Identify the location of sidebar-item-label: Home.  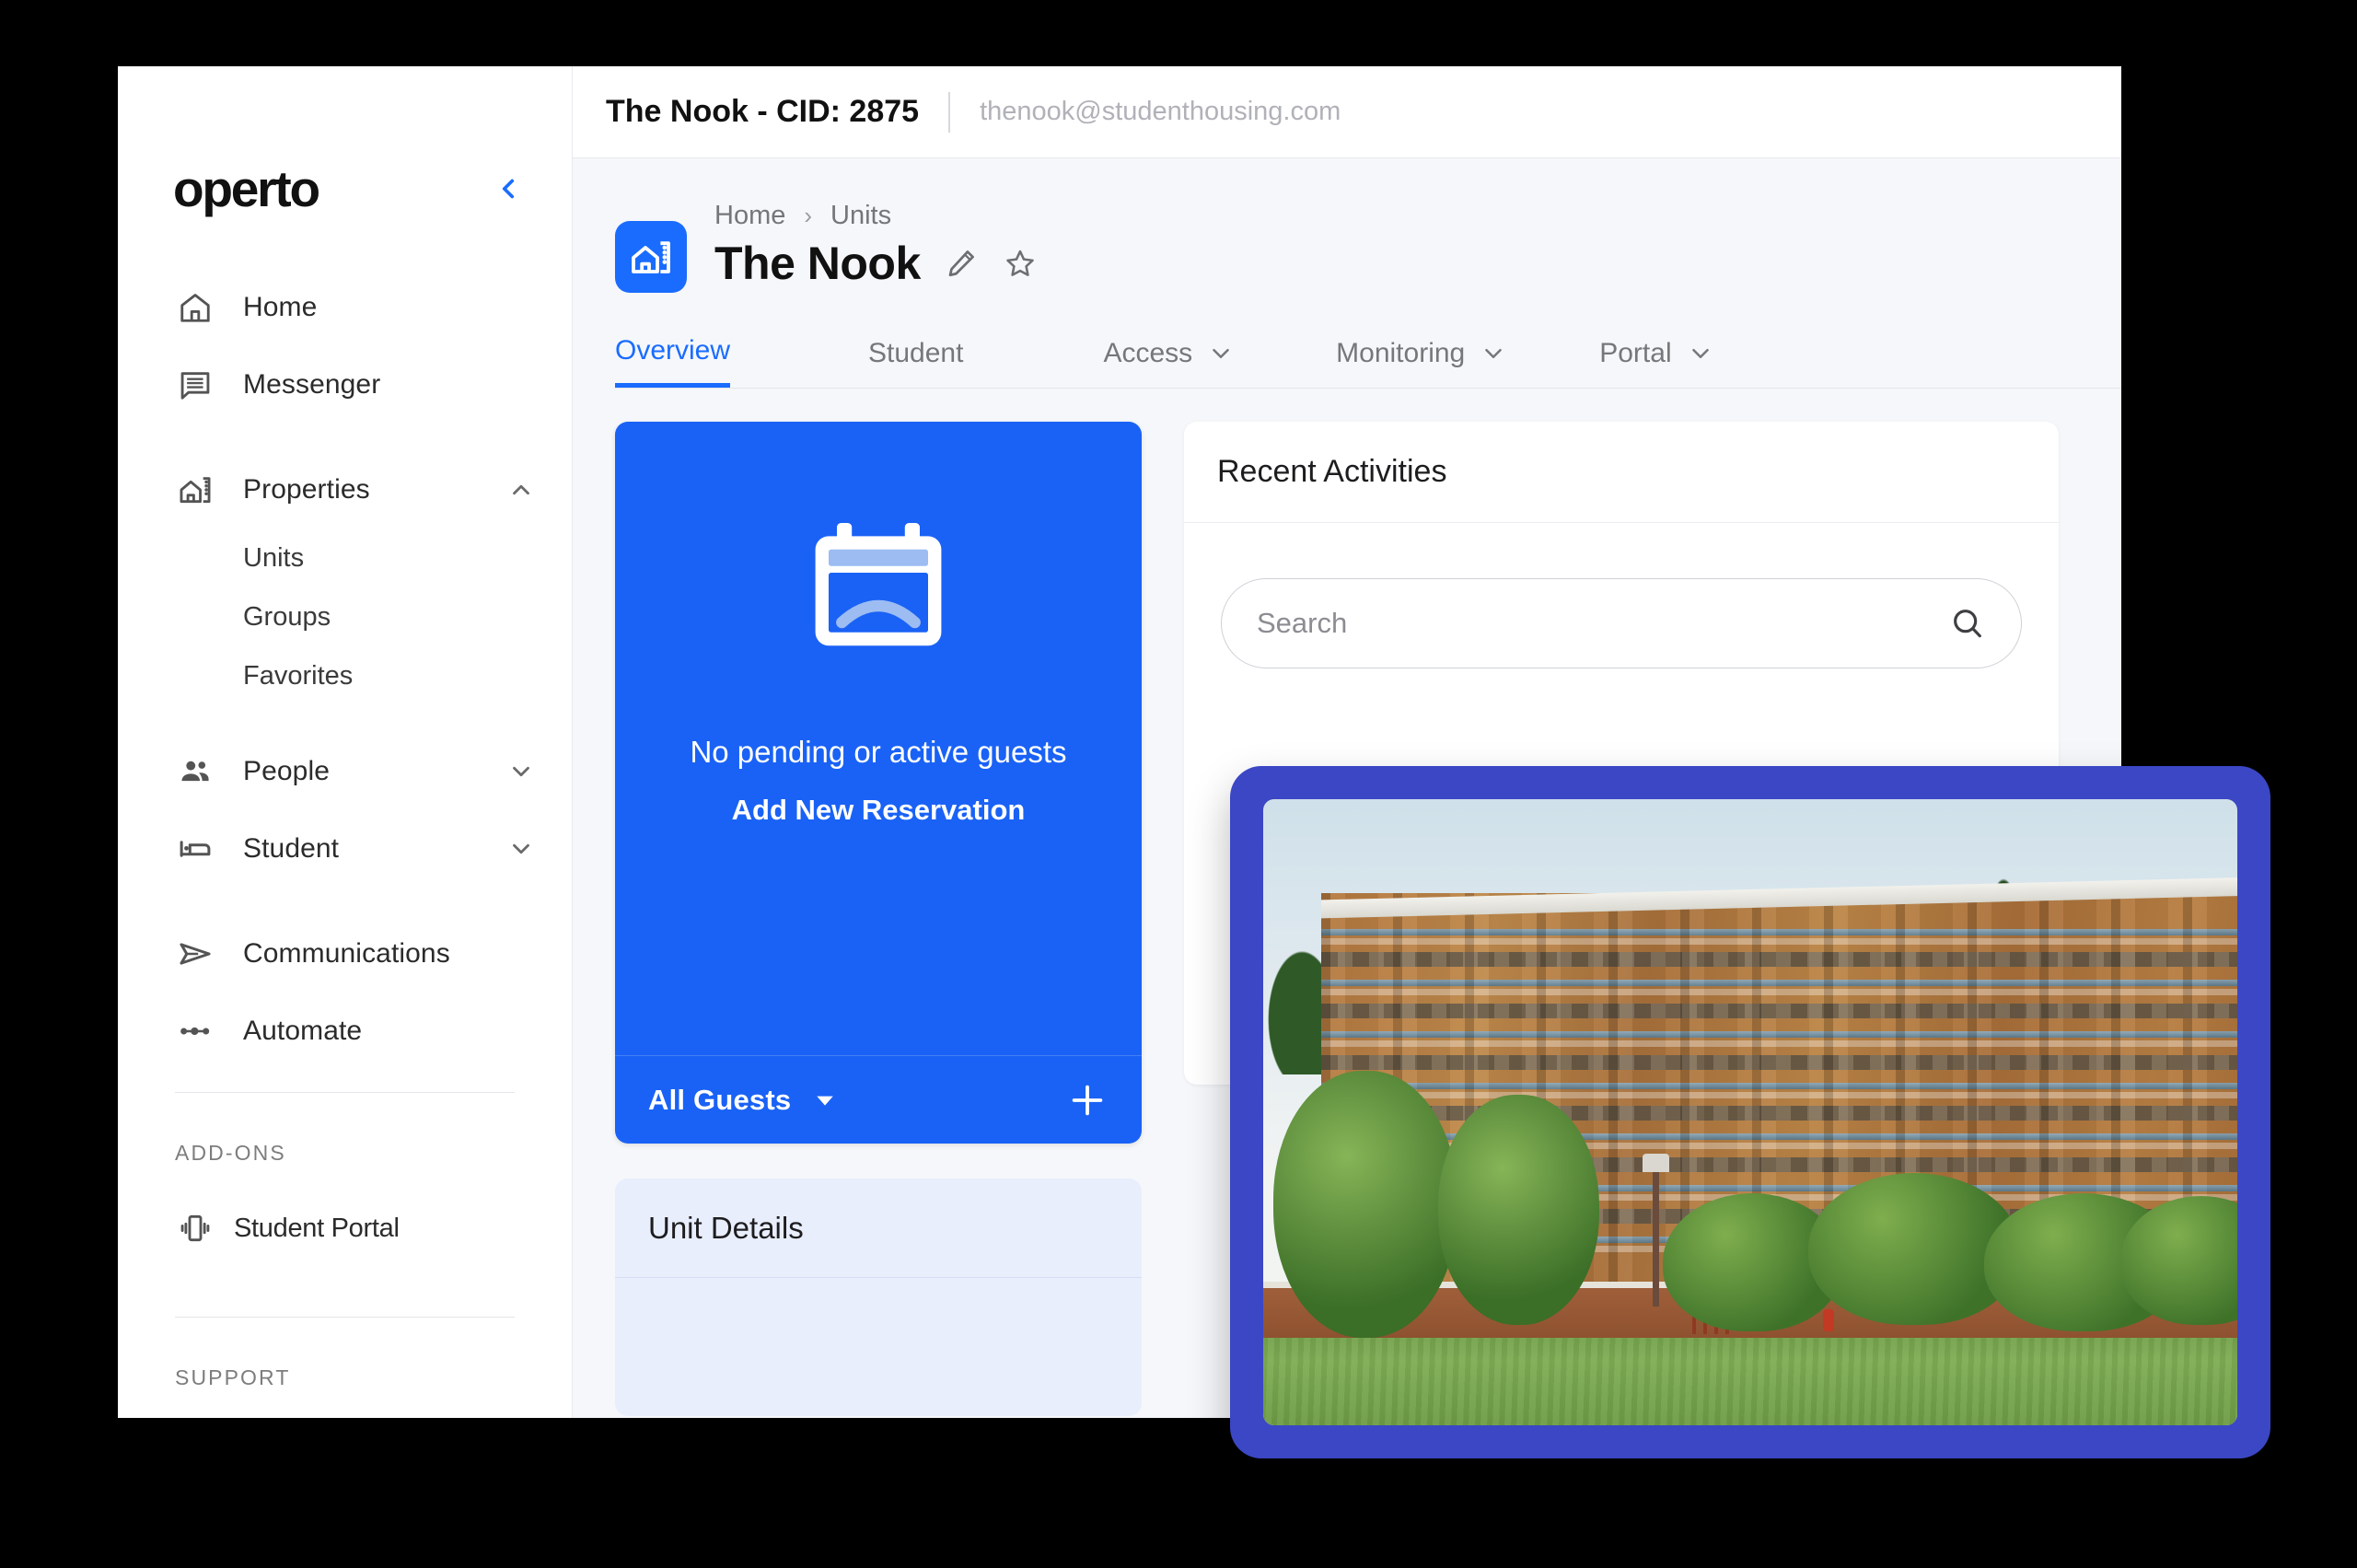
(280, 307).